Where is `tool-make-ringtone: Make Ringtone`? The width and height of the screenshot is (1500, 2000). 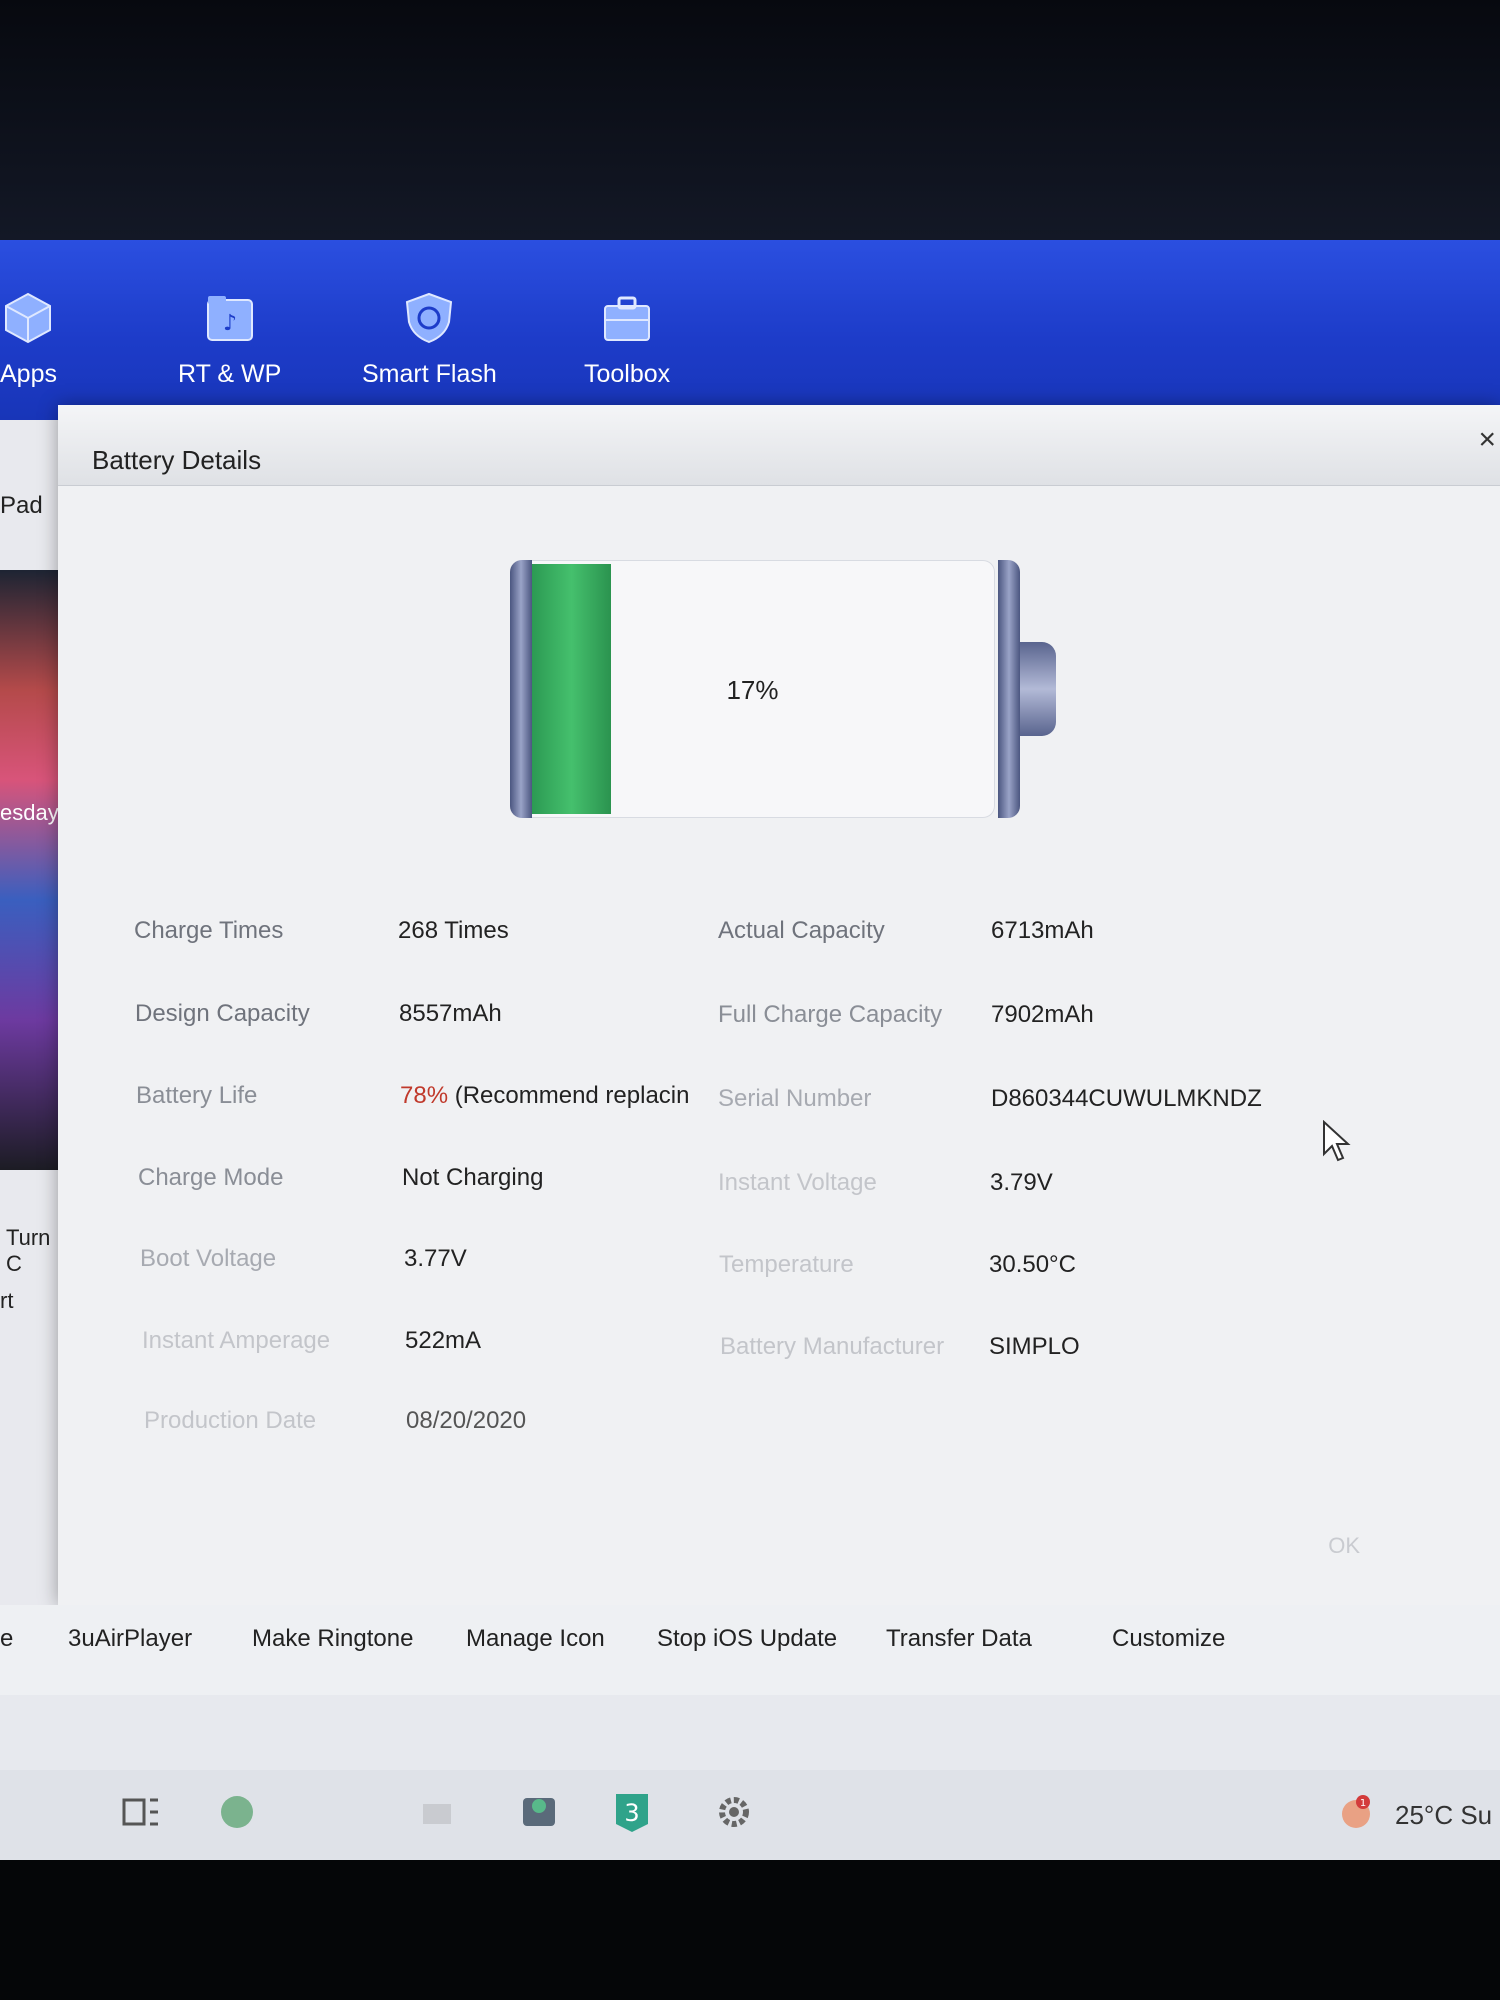
tool-make-ringtone: Make Ringtone is located at coordinates (332, 1639).